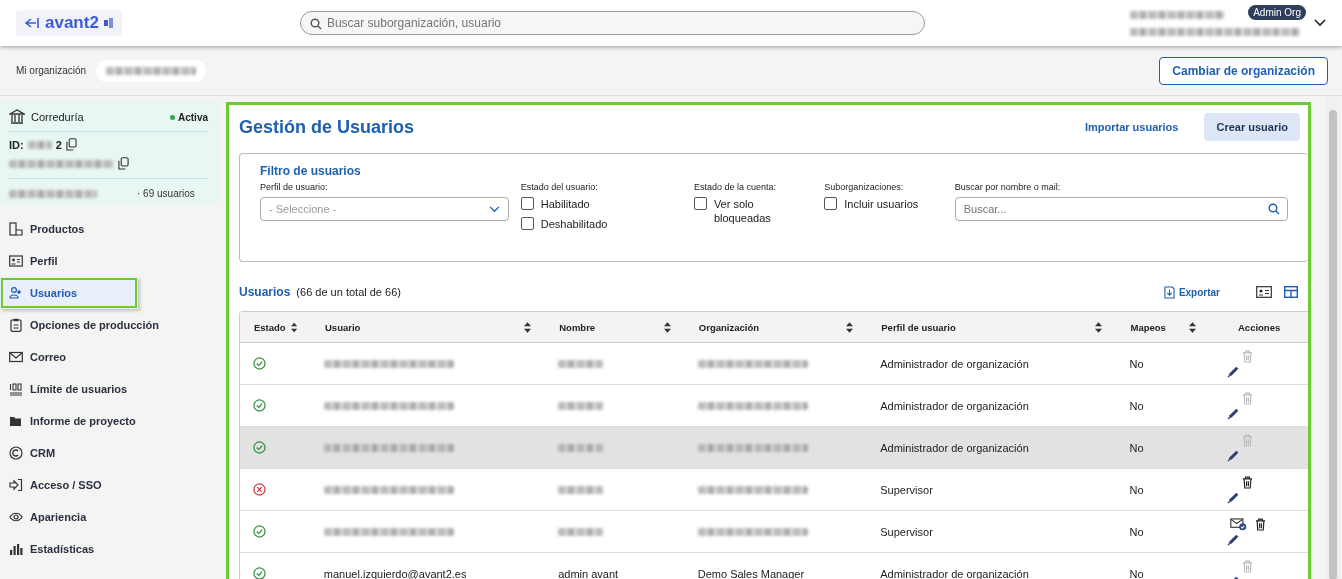  I want to click on import-users-link: Importar usuarios, so click(1131, 127).